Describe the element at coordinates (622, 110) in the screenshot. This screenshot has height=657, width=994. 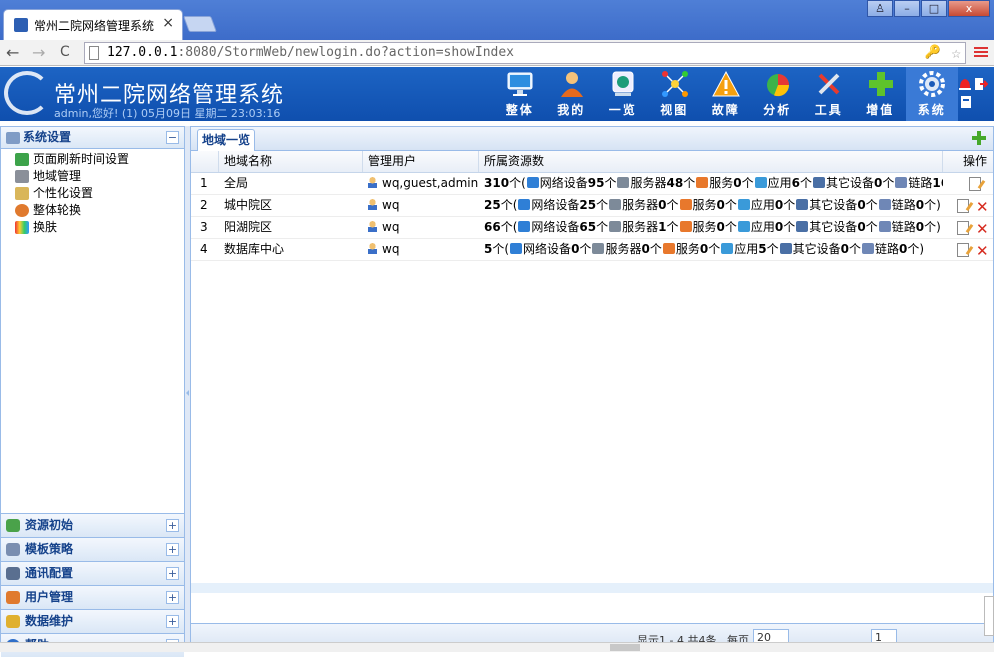
I see `nav-label: 一览` at that location.